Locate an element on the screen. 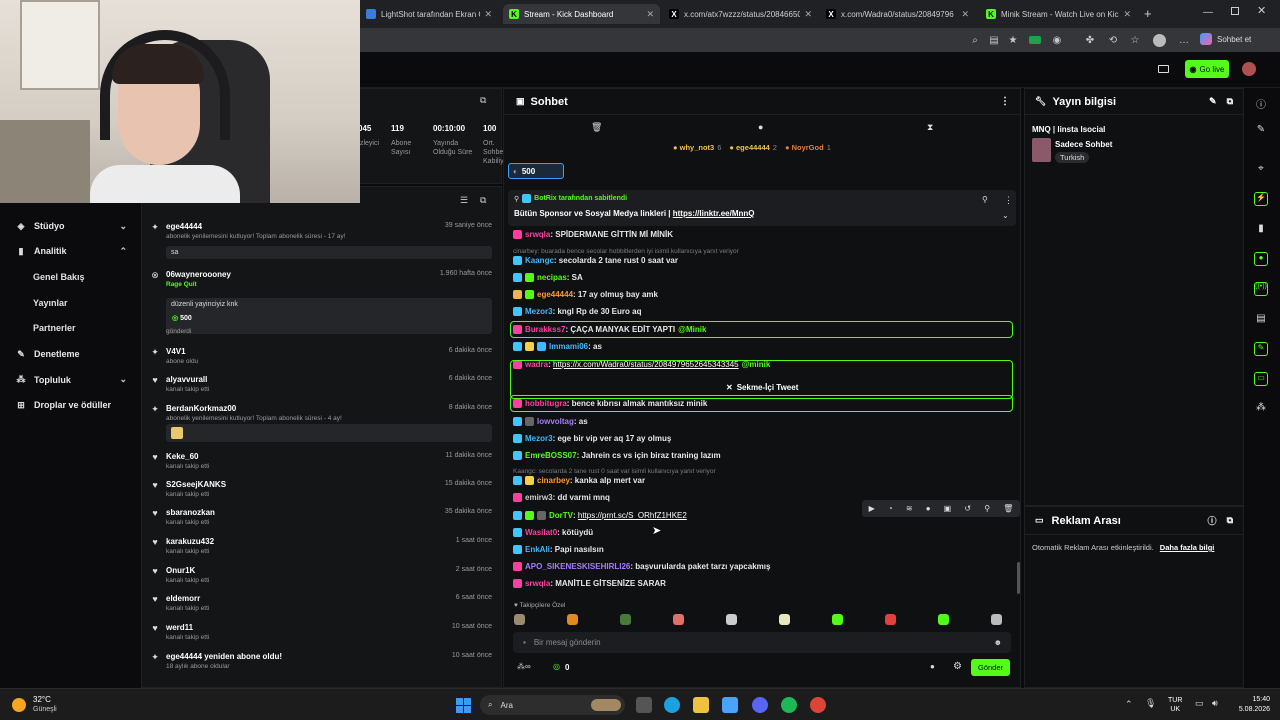 The height and width of the screenshot is (720, 1280). chat-username: cinarbey is located at coordinates (553, 480).